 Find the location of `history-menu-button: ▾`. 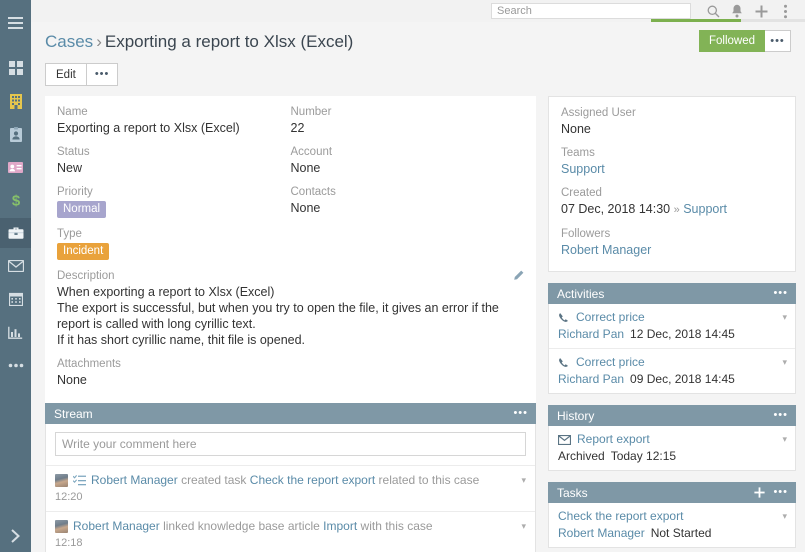

history-menu-button: ▾ is located at coordinates (784, 439).